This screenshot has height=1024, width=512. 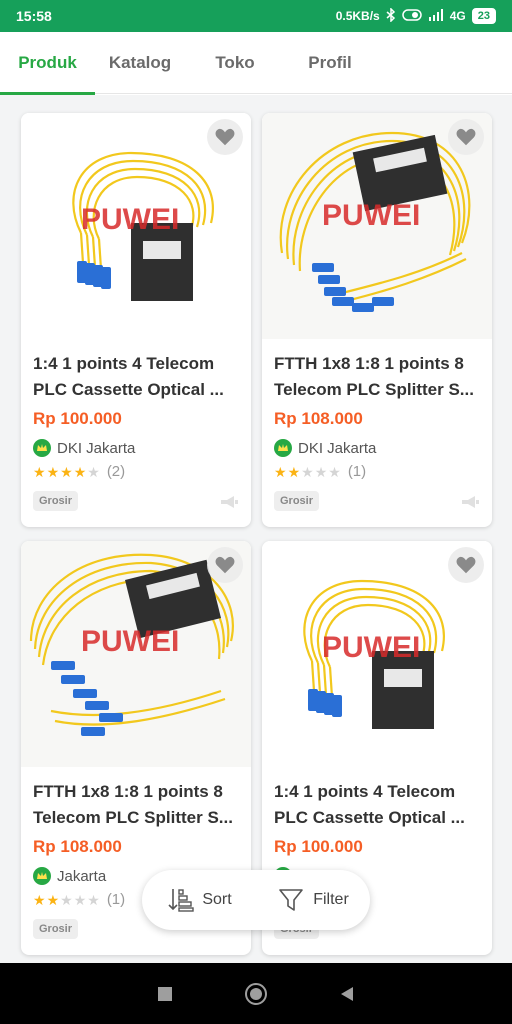 I want to click on home-button, so click(x=256, y=994).